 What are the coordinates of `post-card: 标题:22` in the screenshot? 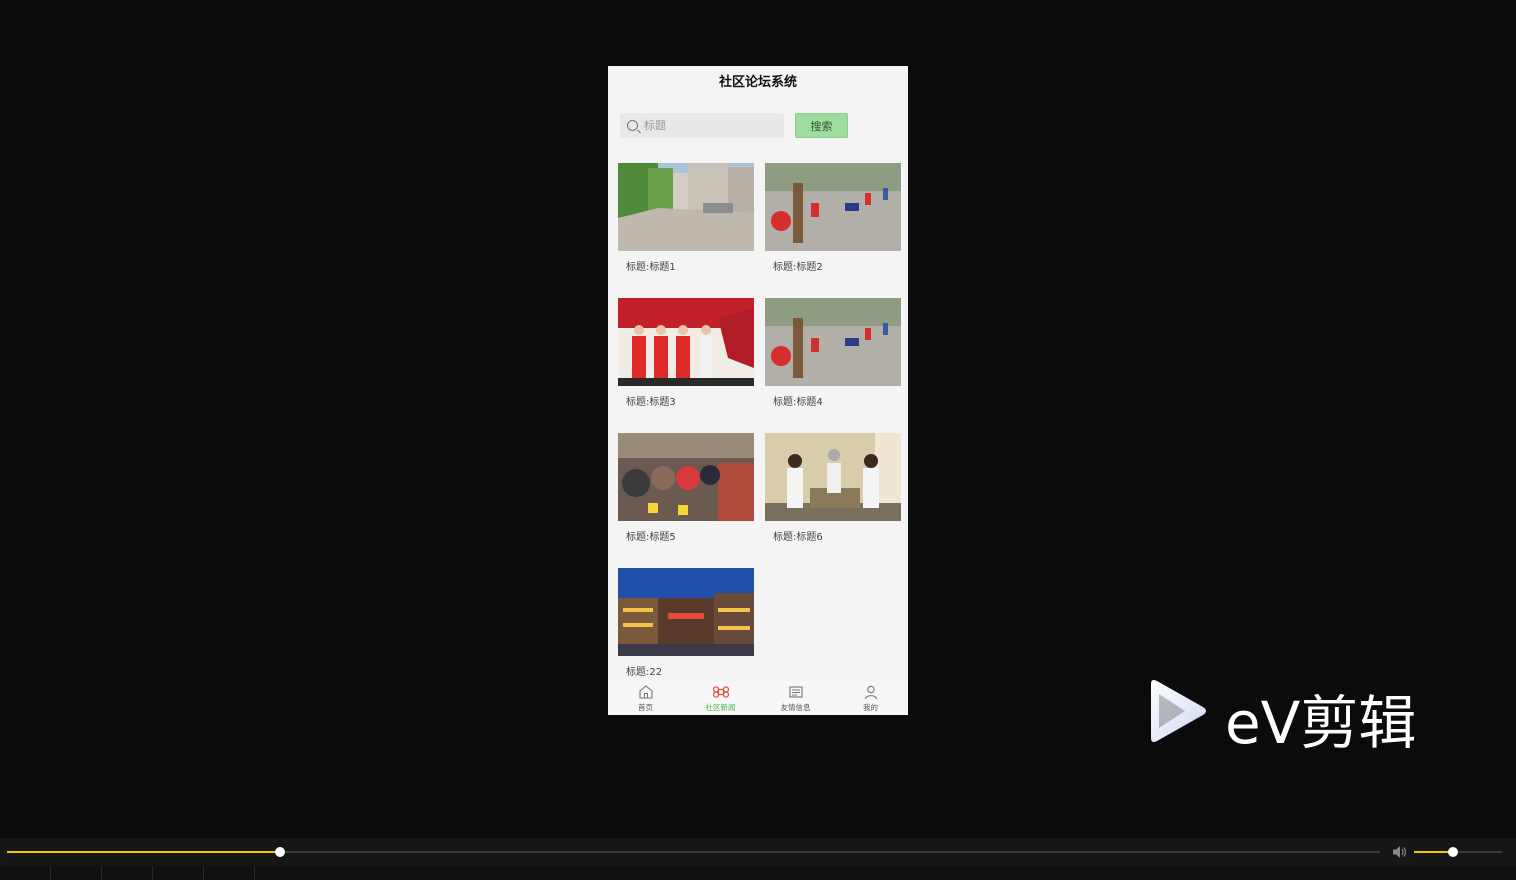 It's located at (686, 627).